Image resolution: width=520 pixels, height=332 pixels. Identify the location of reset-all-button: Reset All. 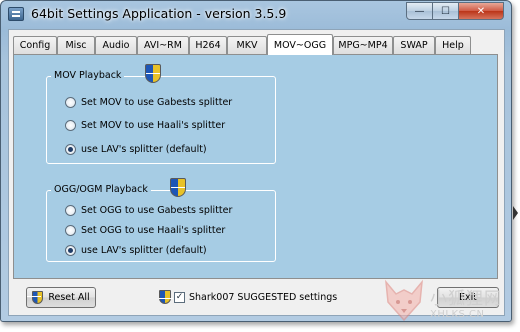
(61, 297).